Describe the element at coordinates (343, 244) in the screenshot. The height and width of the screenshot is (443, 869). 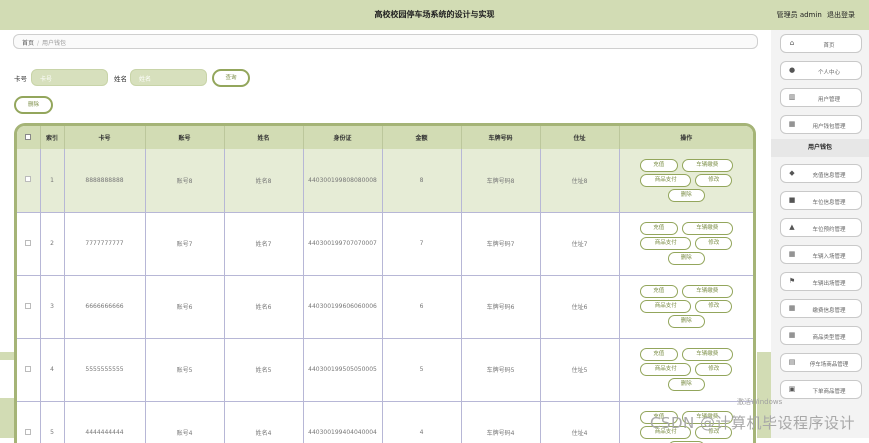
I see `cell-id-card: 440300199707070007` at that location.